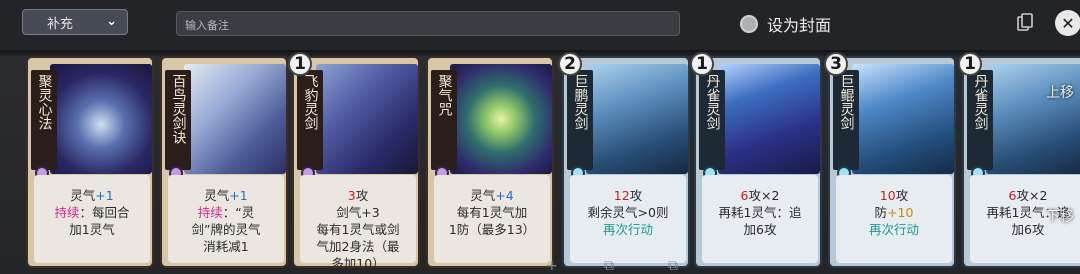  I want to click on cover-label: 设为封面, so click(799, 24).